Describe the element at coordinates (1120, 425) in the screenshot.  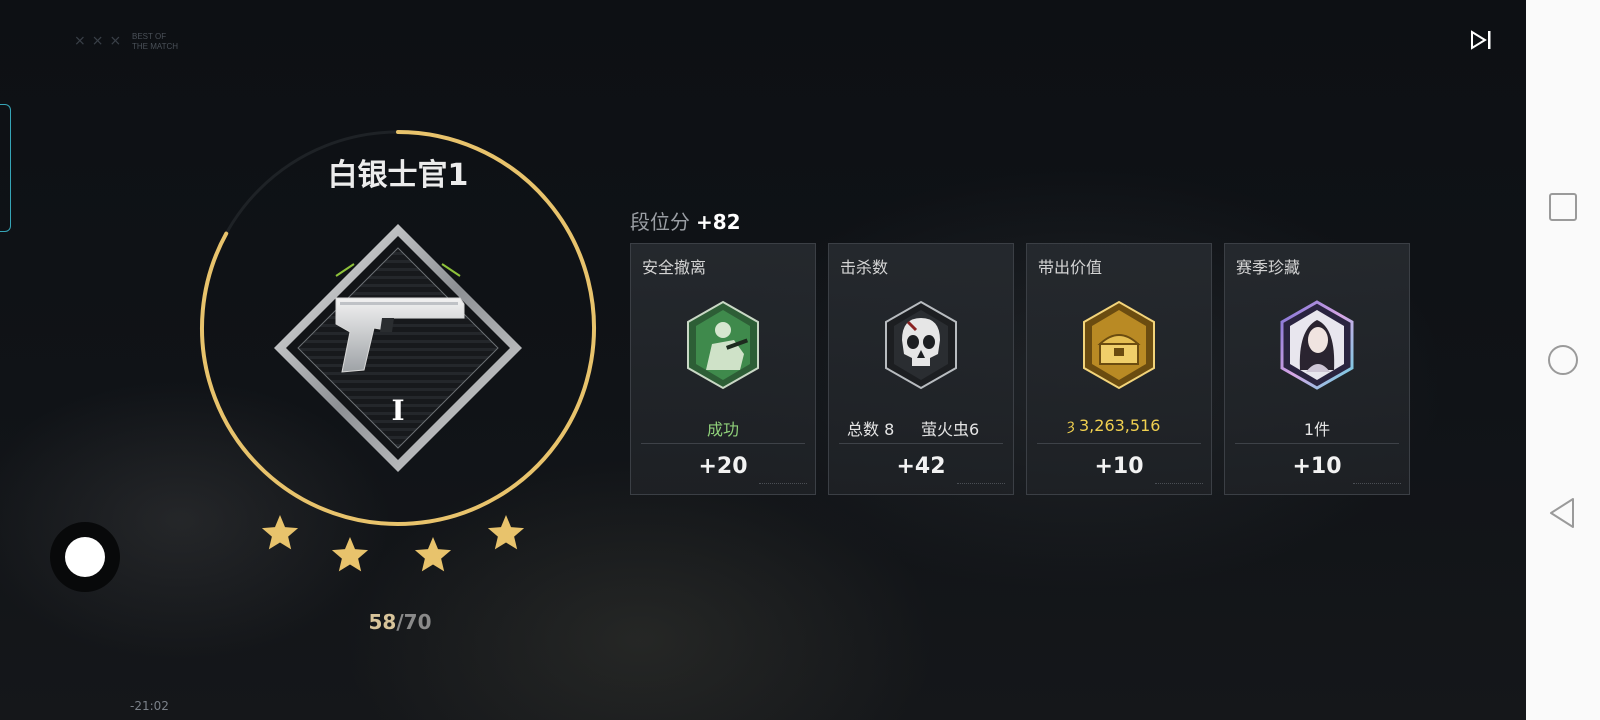
I see `card-value-text: 3,263,516` at that location.